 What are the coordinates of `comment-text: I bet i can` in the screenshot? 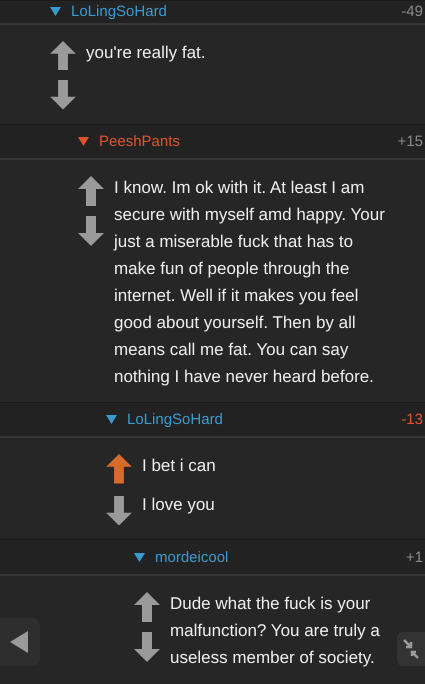 It's located at (179, 466).